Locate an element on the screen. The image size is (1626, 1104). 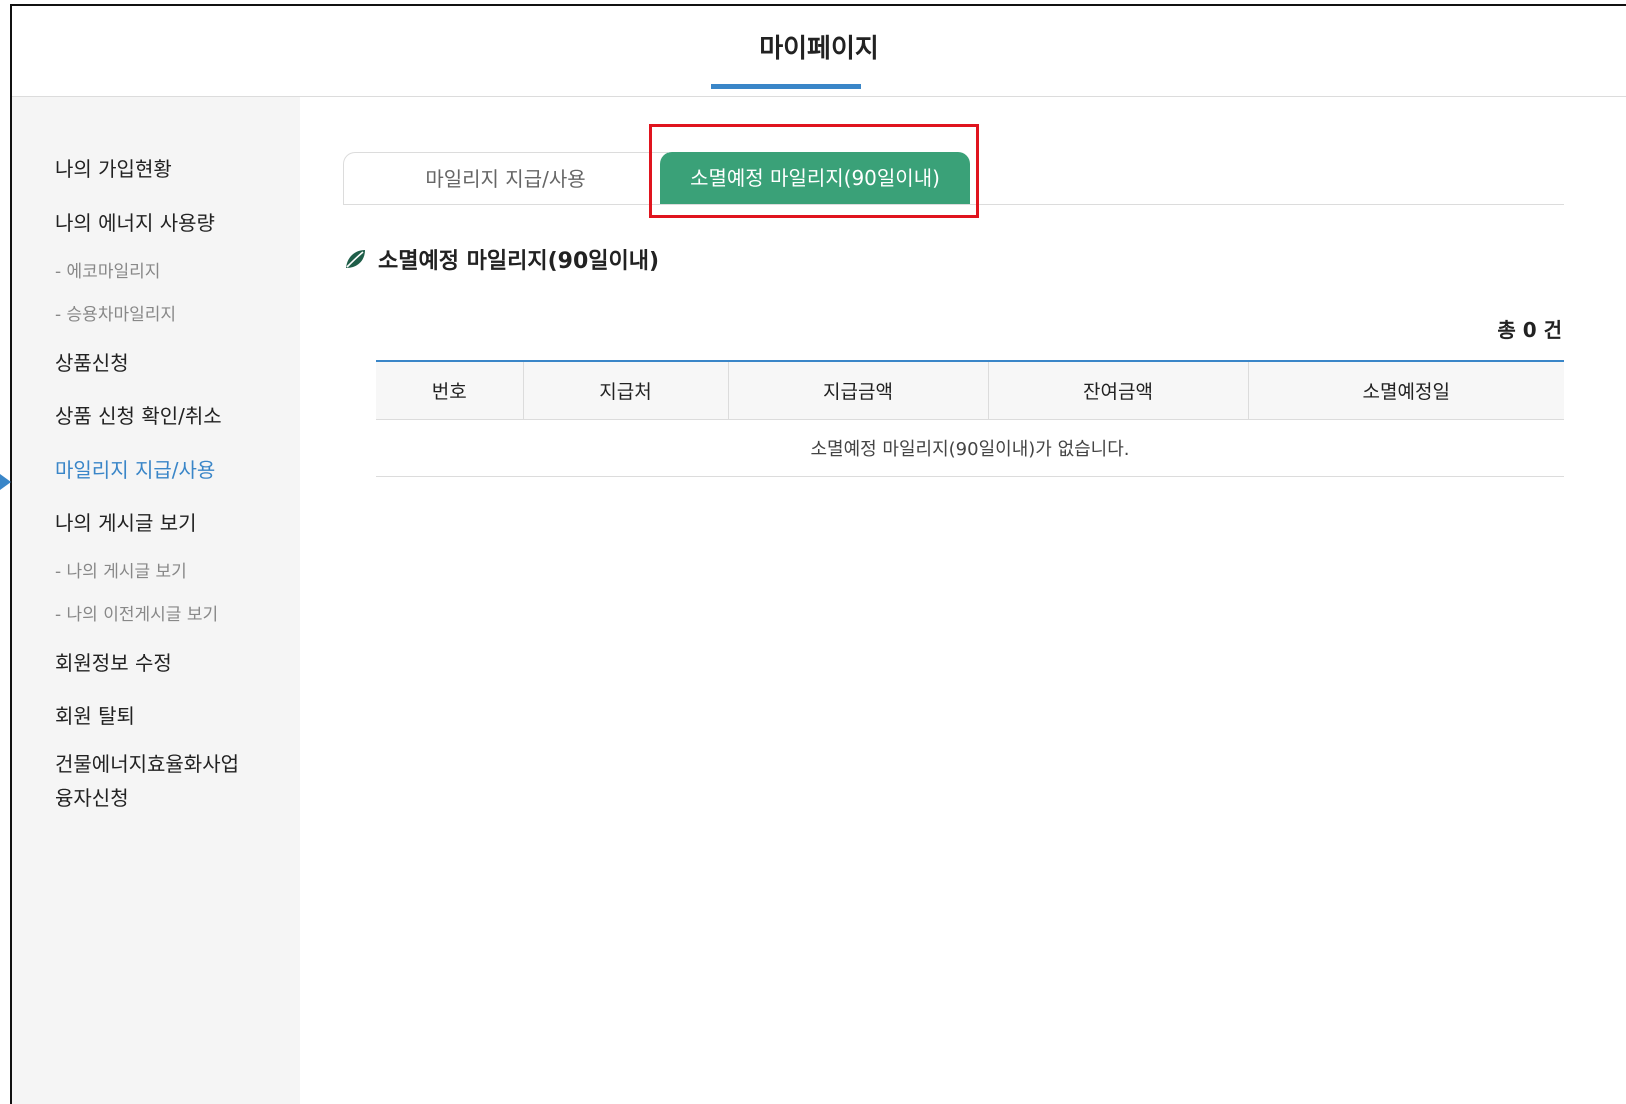
tab-mileage-payment-use: 마일리지 지급/사용 is located at coordinates (505, 178).